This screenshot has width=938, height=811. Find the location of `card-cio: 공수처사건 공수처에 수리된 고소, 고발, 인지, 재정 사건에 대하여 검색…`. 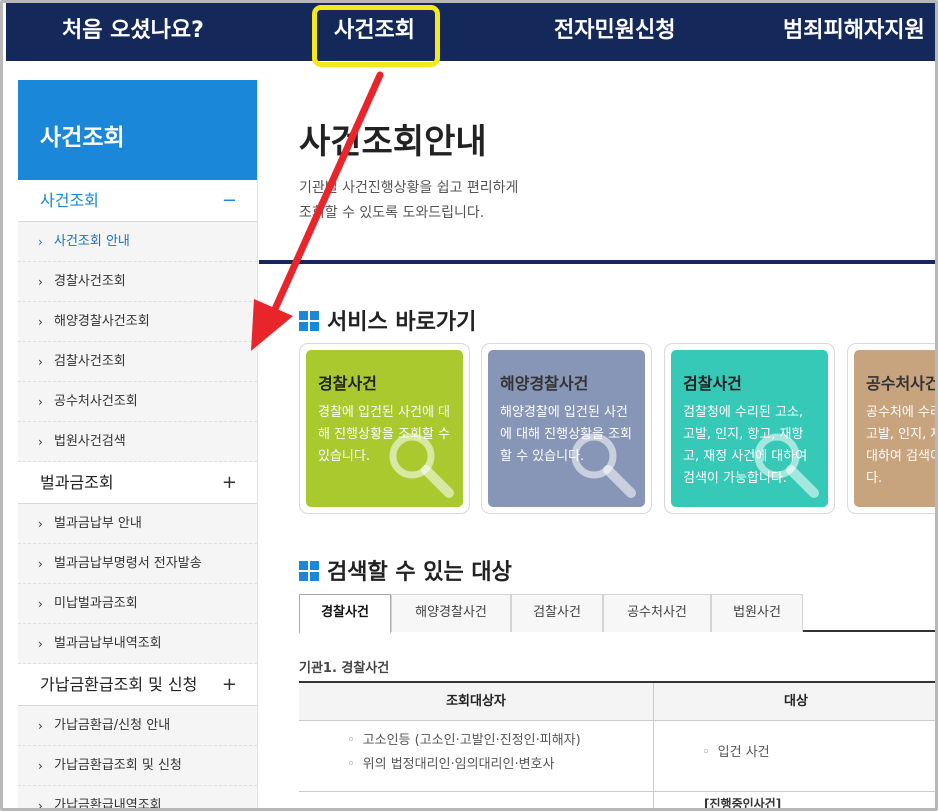

card-cio: 공수처사건 공수처에 수리된 고소, 고발, 인지, 재정 사건에 대하여 검색… is located at coordinates (892, 428).